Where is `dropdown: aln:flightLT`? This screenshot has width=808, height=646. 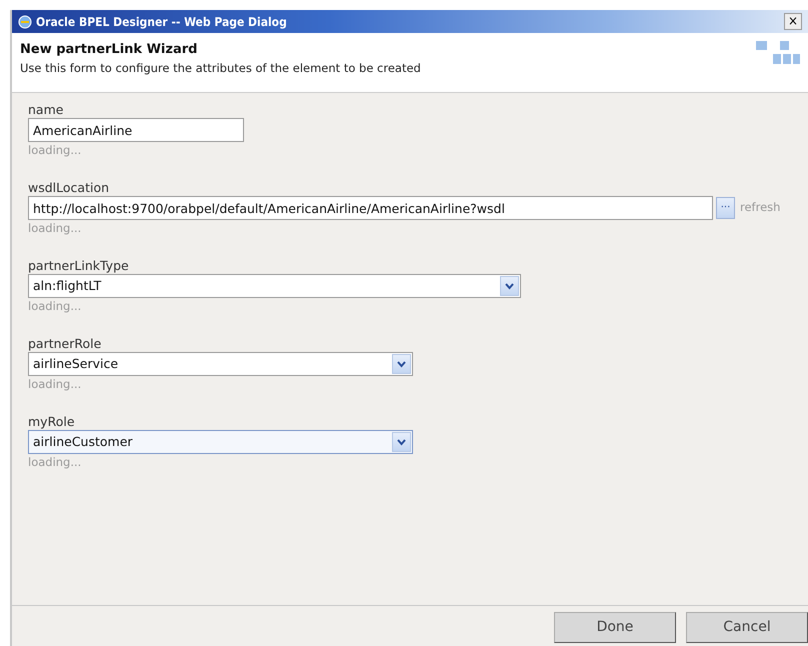
dropdown: aln:flightLT is located at coordinates (274, 286).